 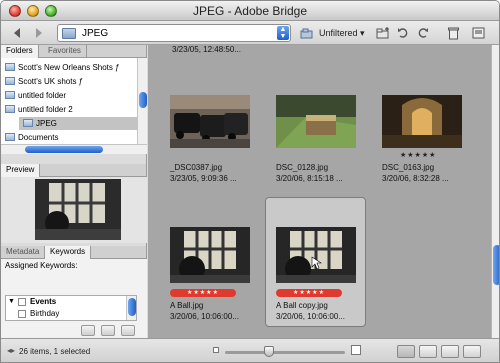 What do you see at coordinates (95, 33) in the screenshot?
I see `path-label: JPEG` at bounding box center [95, 33].